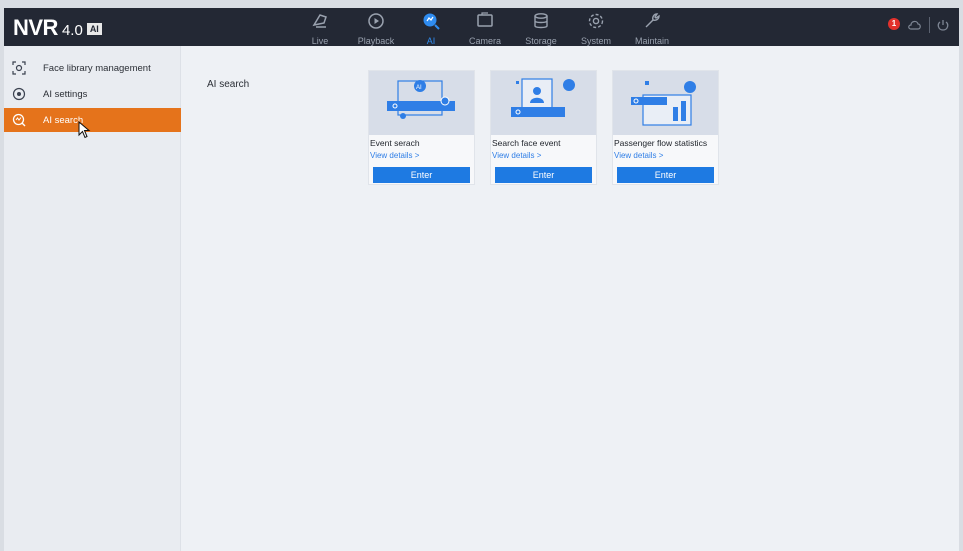 The width and height of the screenshot is (963, 551). What do you see at coordinates (665, 103) in the screenshot?
I see `passenger-flow-illustration` at bounding box center [665, 103].